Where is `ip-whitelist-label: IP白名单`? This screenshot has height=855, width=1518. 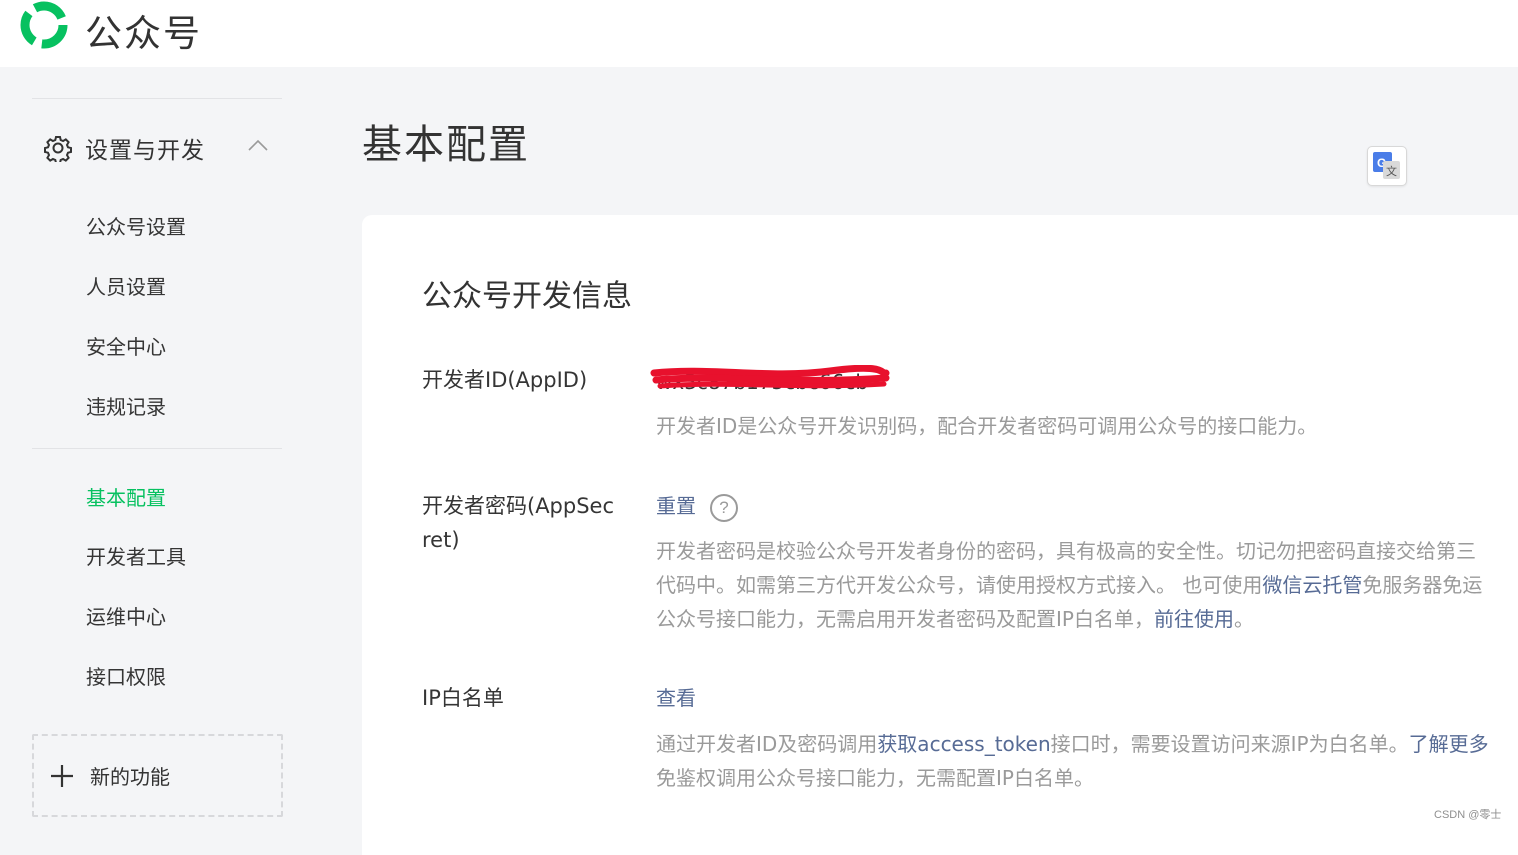
ip-whitelist-label: IP白名单 is located at coordinates (463, 698).